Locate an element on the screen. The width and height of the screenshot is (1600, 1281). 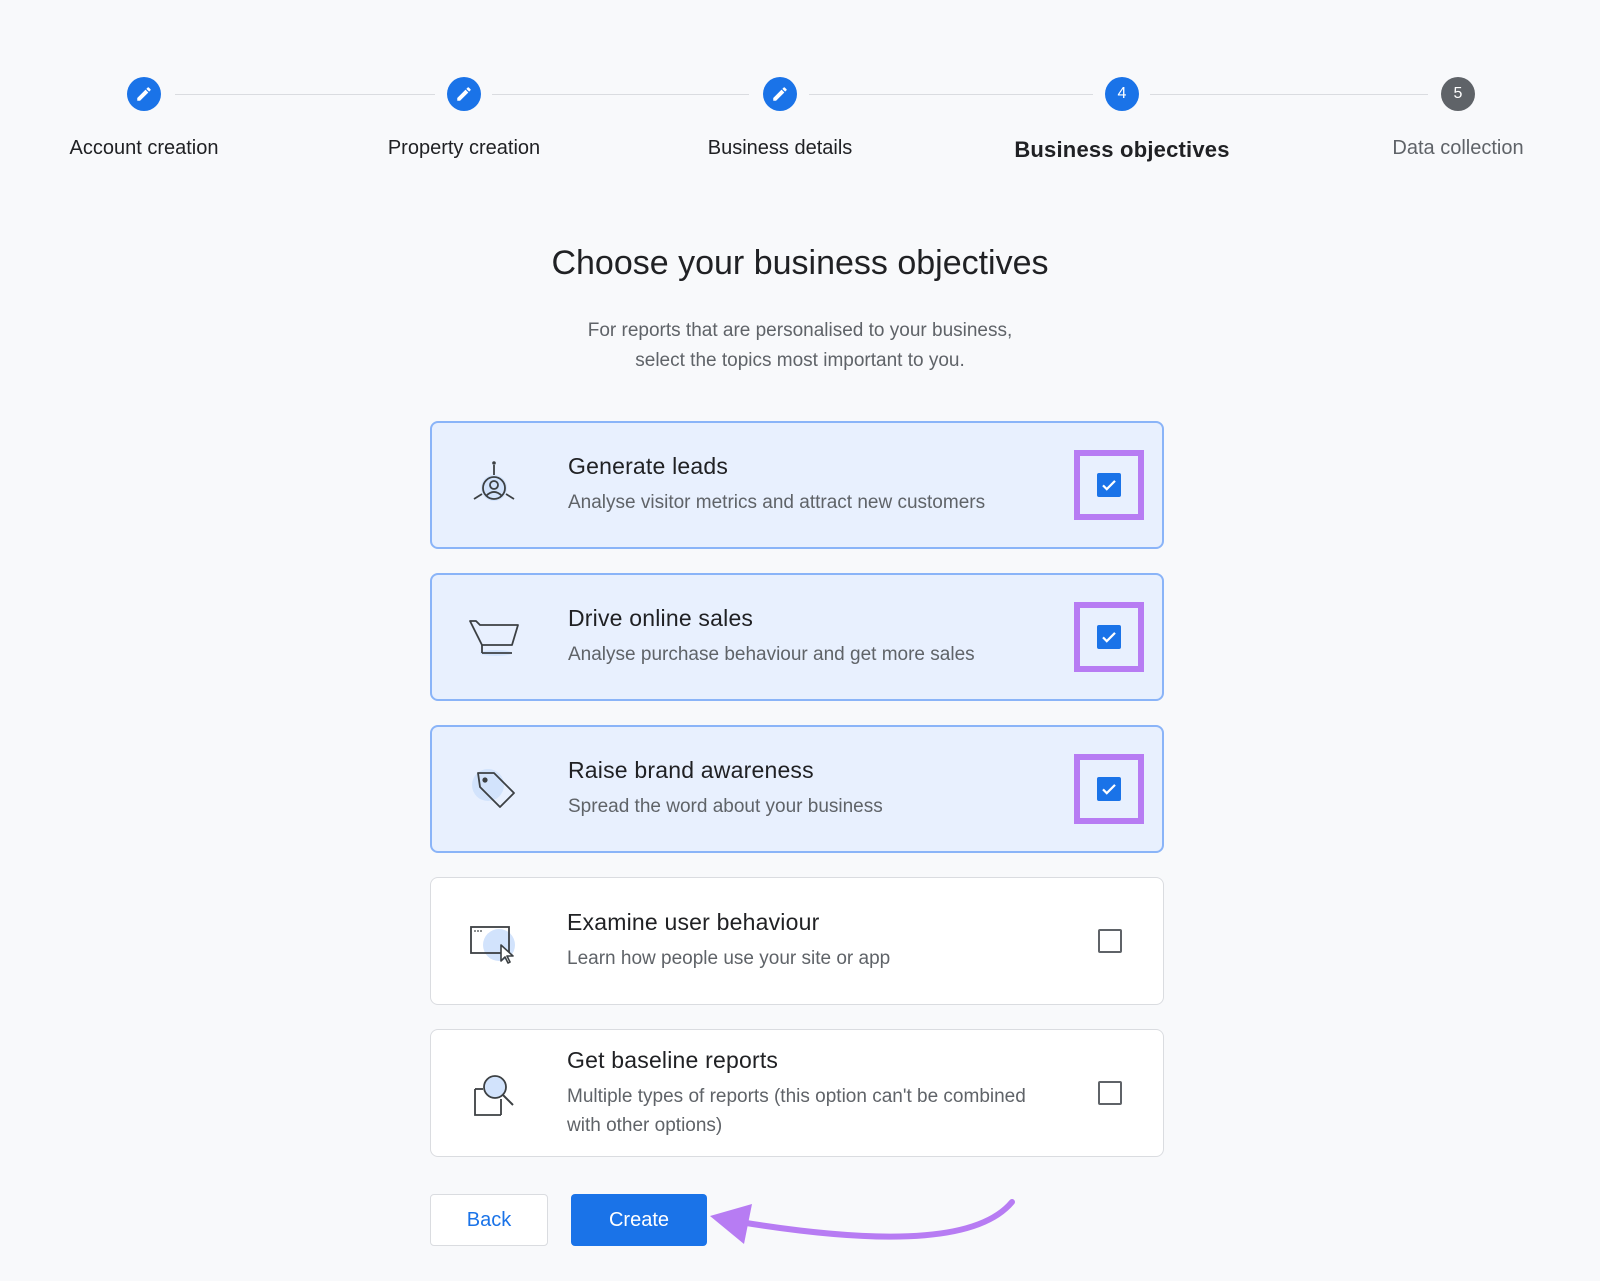
step-label: Data collection is located at coordinates (1458, 148).